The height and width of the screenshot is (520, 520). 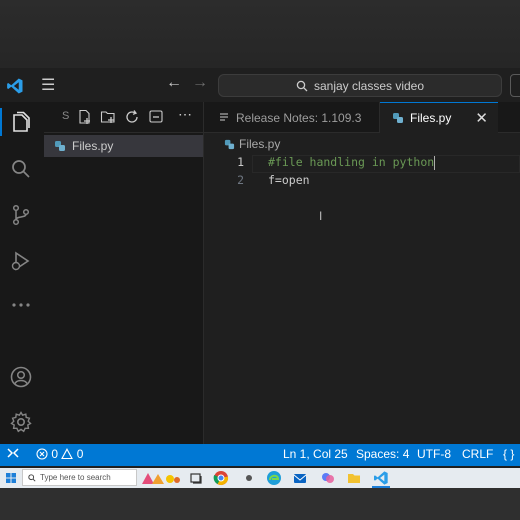 I want to click on code-line: 1 #file handling in python, so click(x=362, y=164).